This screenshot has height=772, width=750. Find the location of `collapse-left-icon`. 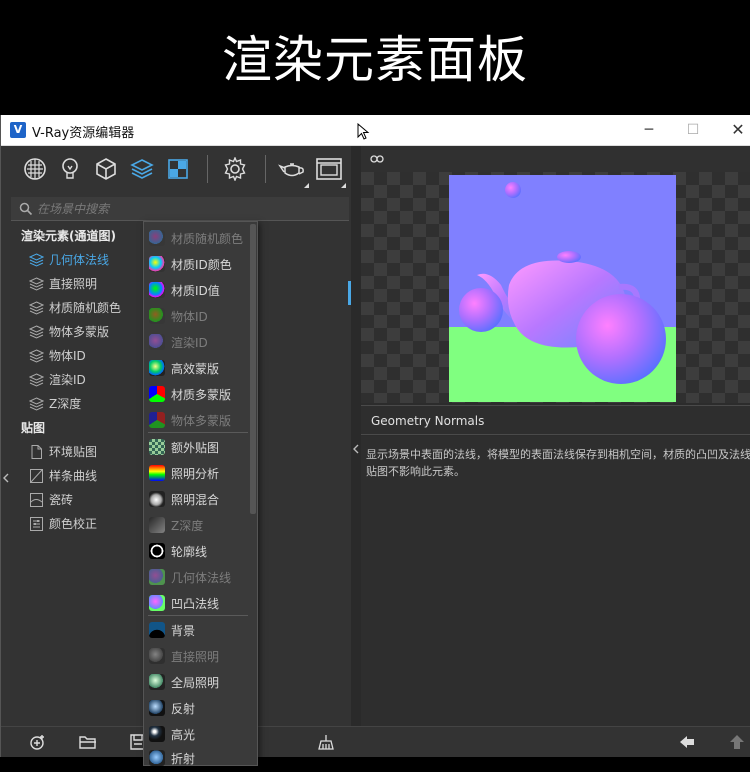

collapse-left-icon is located at coordinates (6, 478).